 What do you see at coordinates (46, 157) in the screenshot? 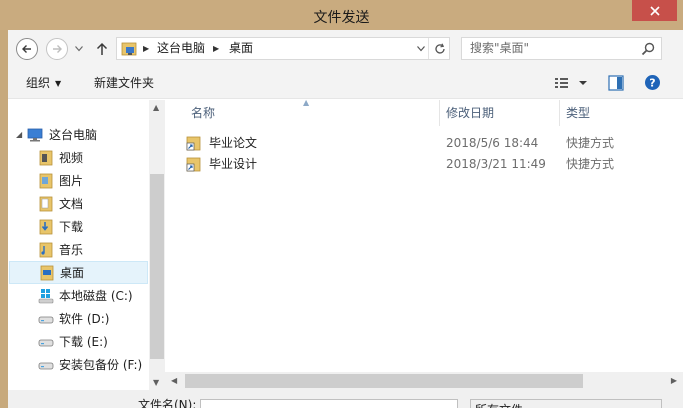
I see `videos-folder-icon` at bounding box center [46, 157].